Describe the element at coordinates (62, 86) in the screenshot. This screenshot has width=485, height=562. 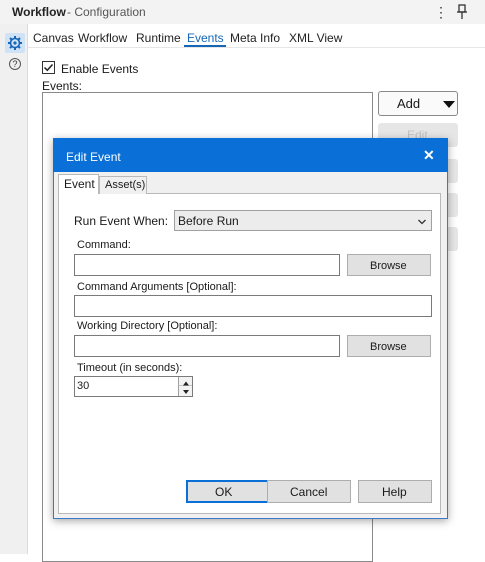
I see `events-label: Events:` at that location.